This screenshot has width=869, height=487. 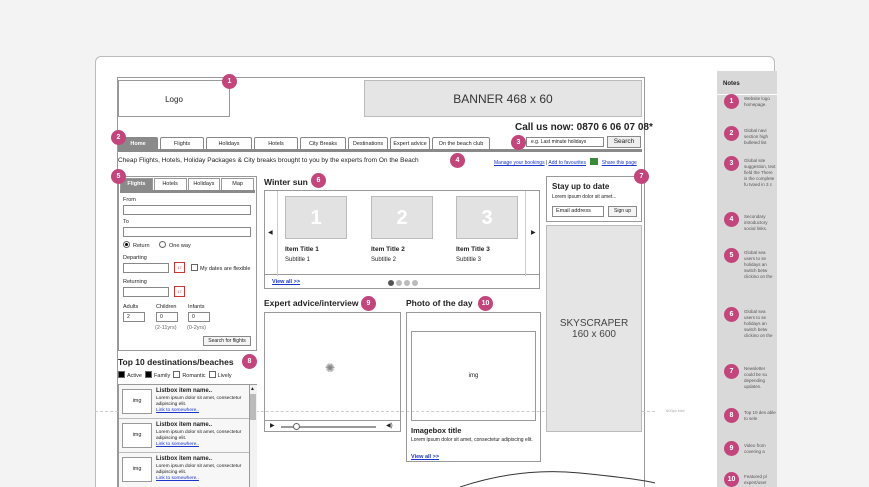 I want to click on carousel-subtitle-2: Subtitle 2, so click(x=384, y=260).